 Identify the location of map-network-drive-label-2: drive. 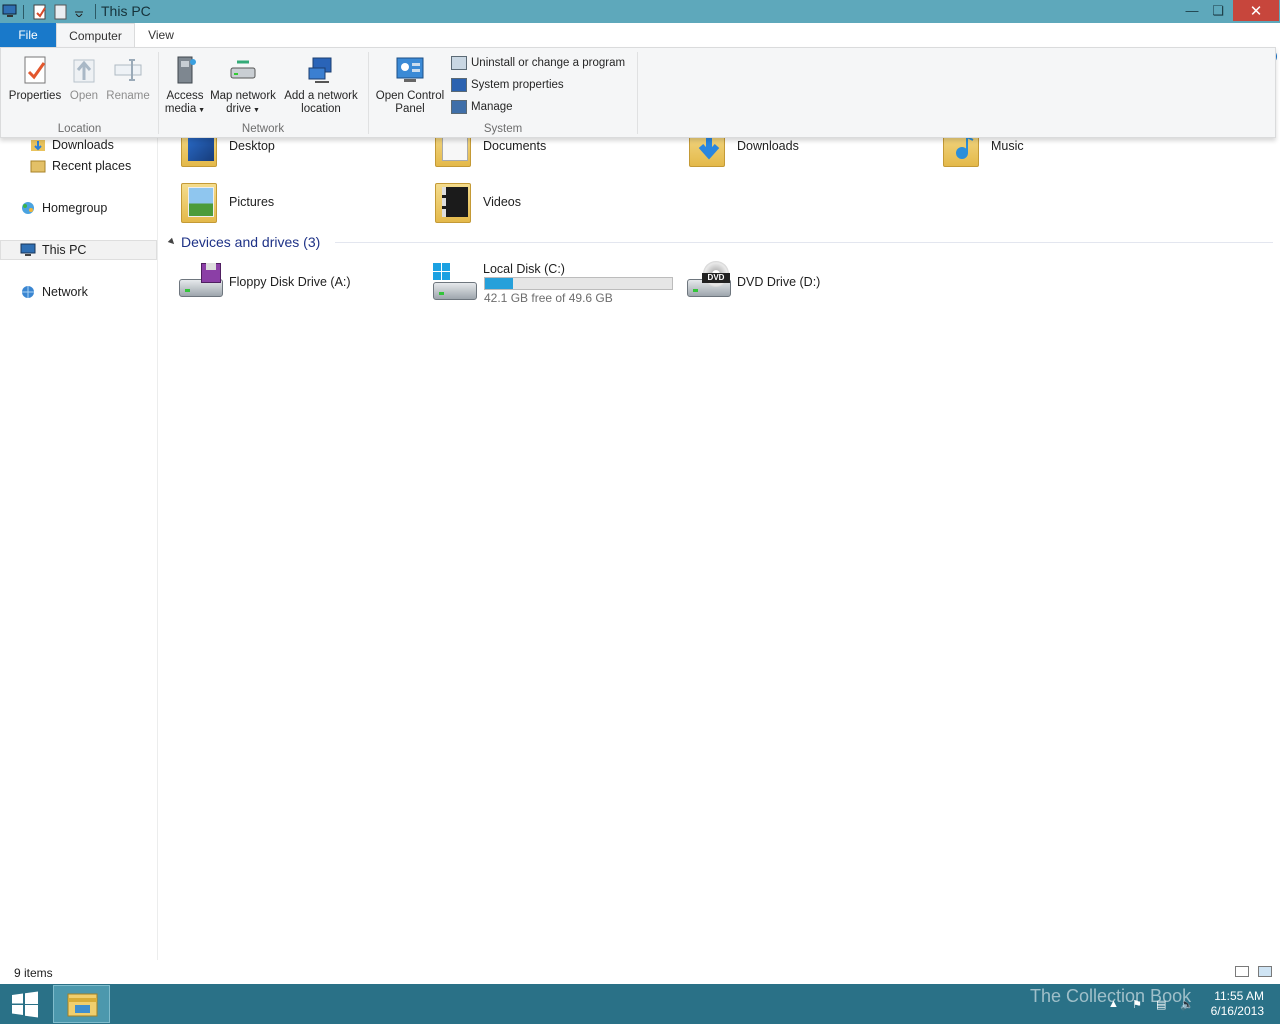
(239, 109).